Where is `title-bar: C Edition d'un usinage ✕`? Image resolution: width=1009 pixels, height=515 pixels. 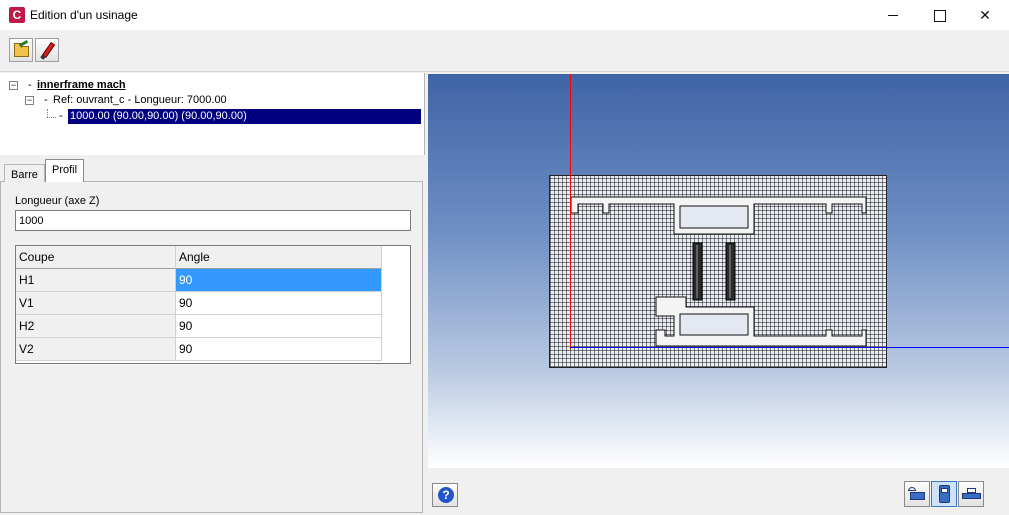
title-bar: C Edition d'un usinage ✕ is located at coordinates (504, 15).